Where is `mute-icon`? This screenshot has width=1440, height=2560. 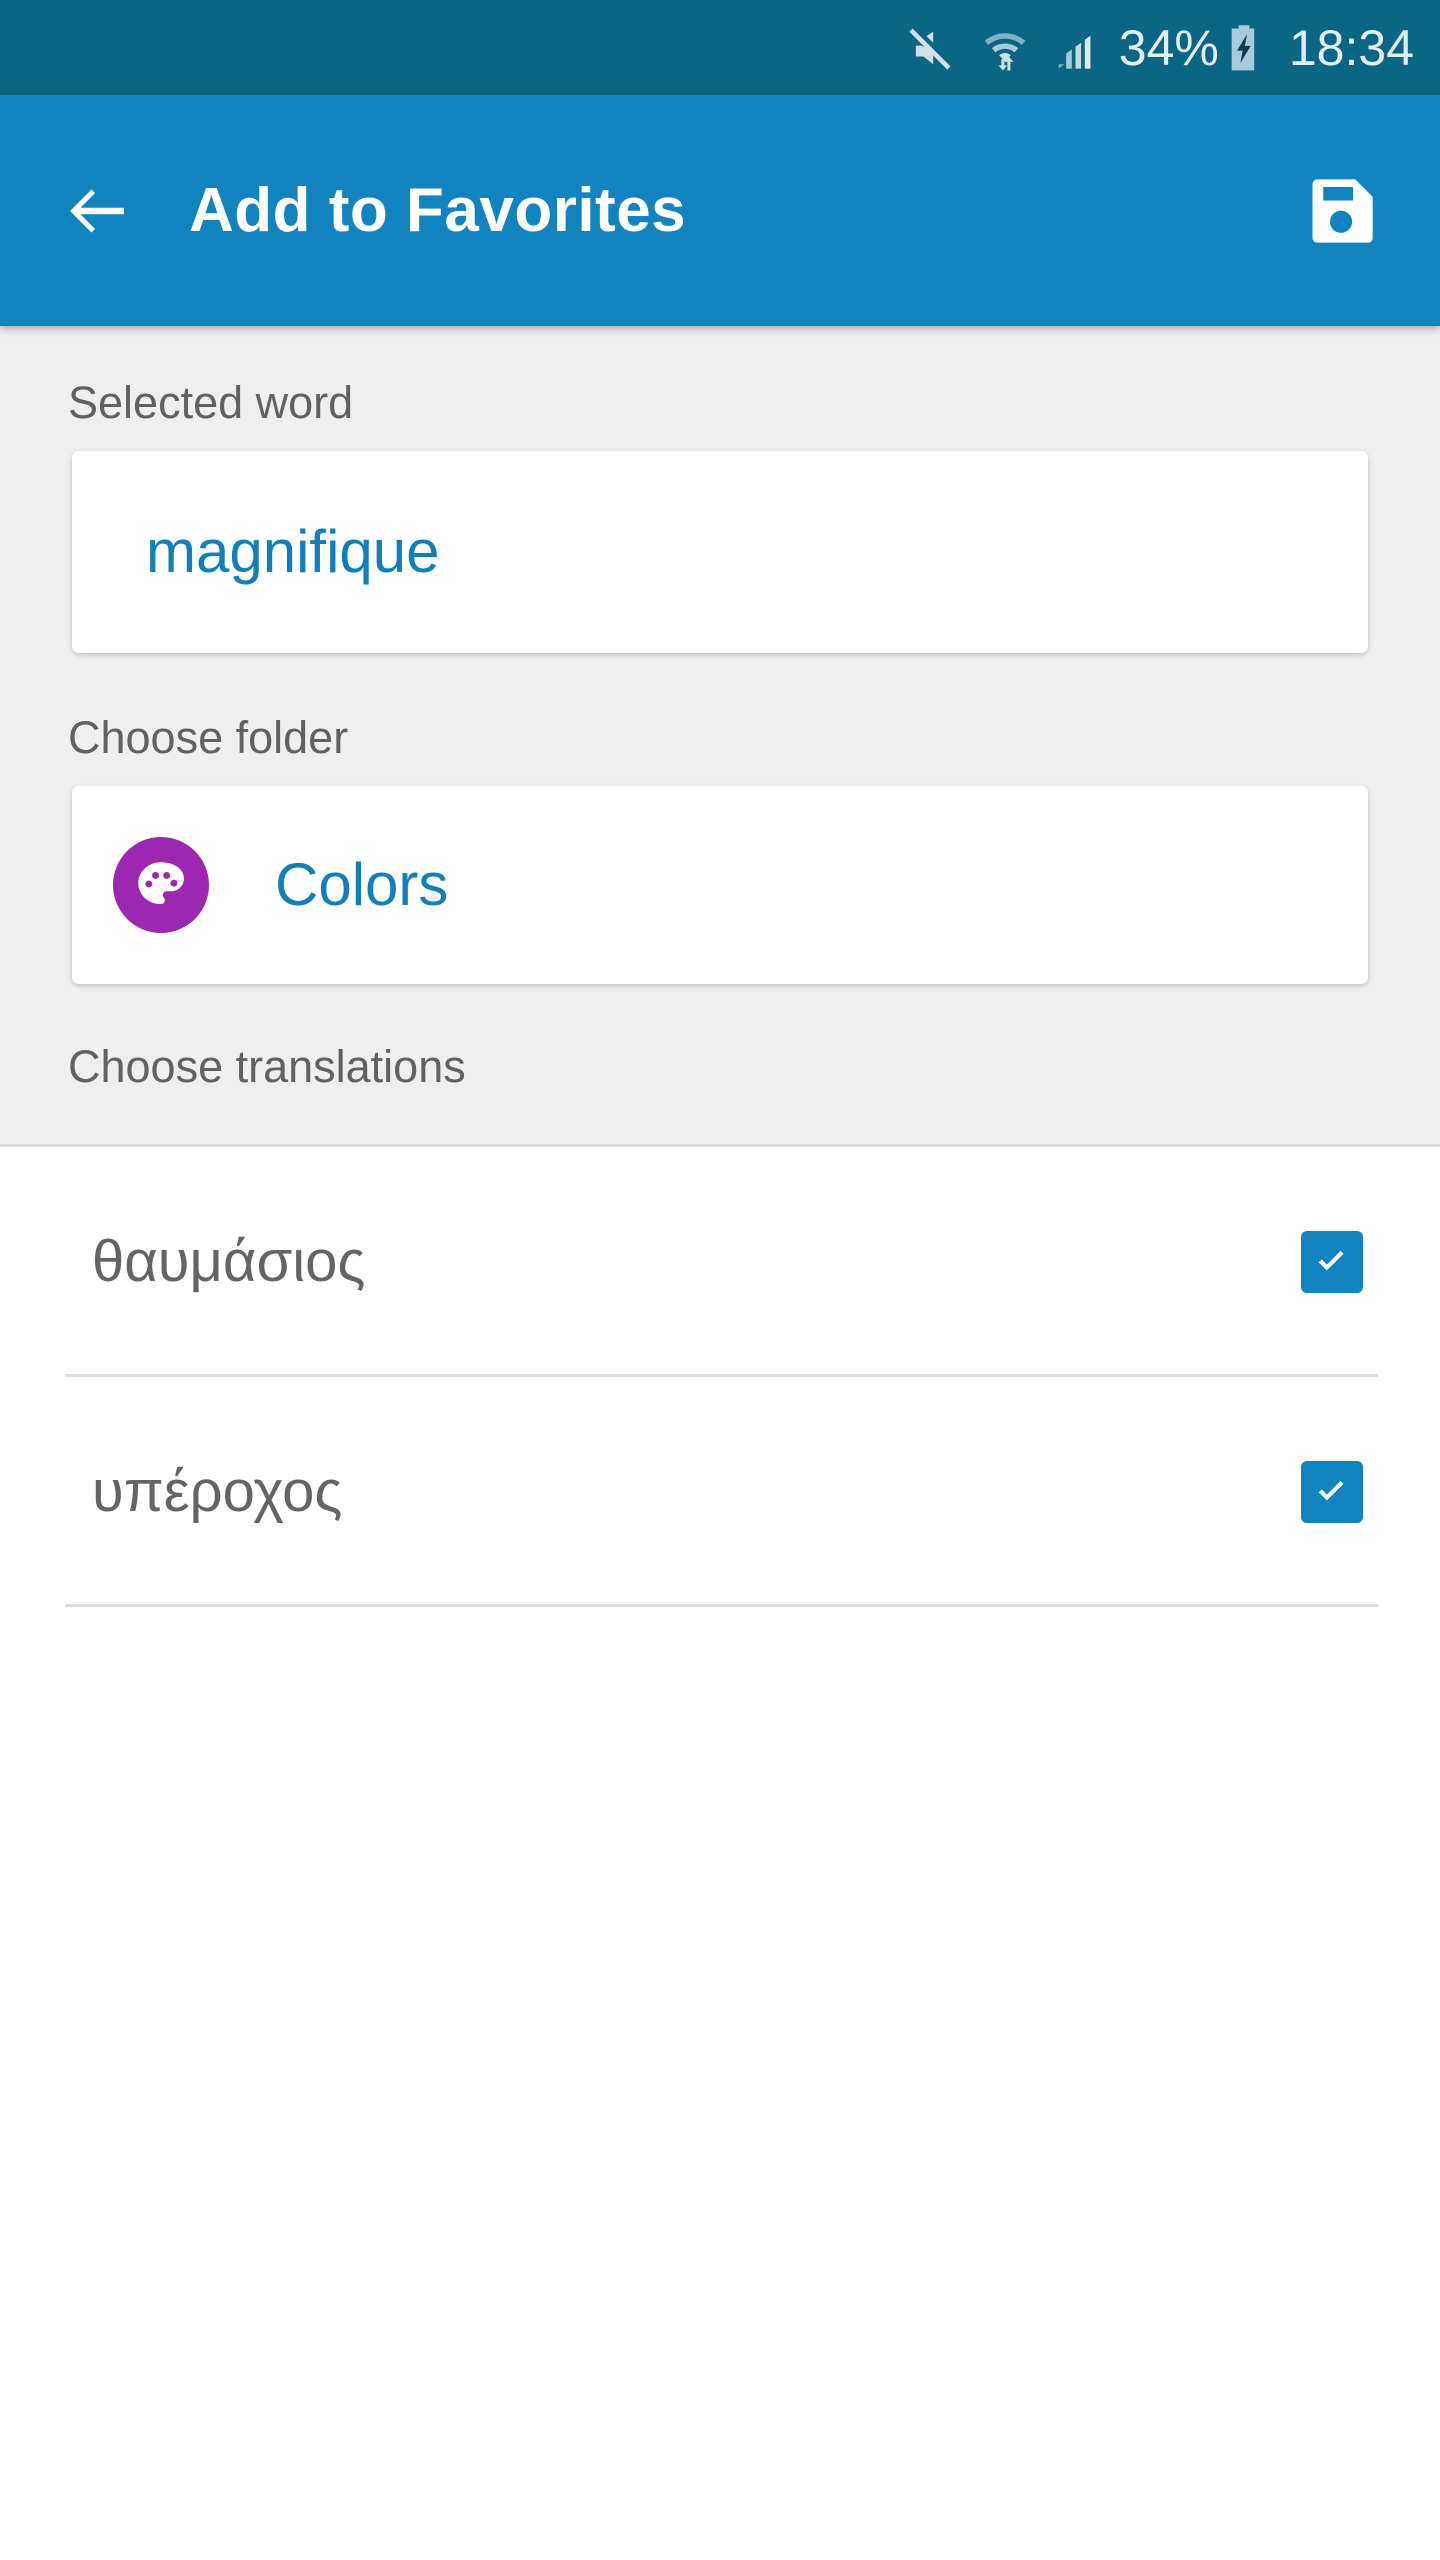
mute-icon is located at coordinates (931, 48).